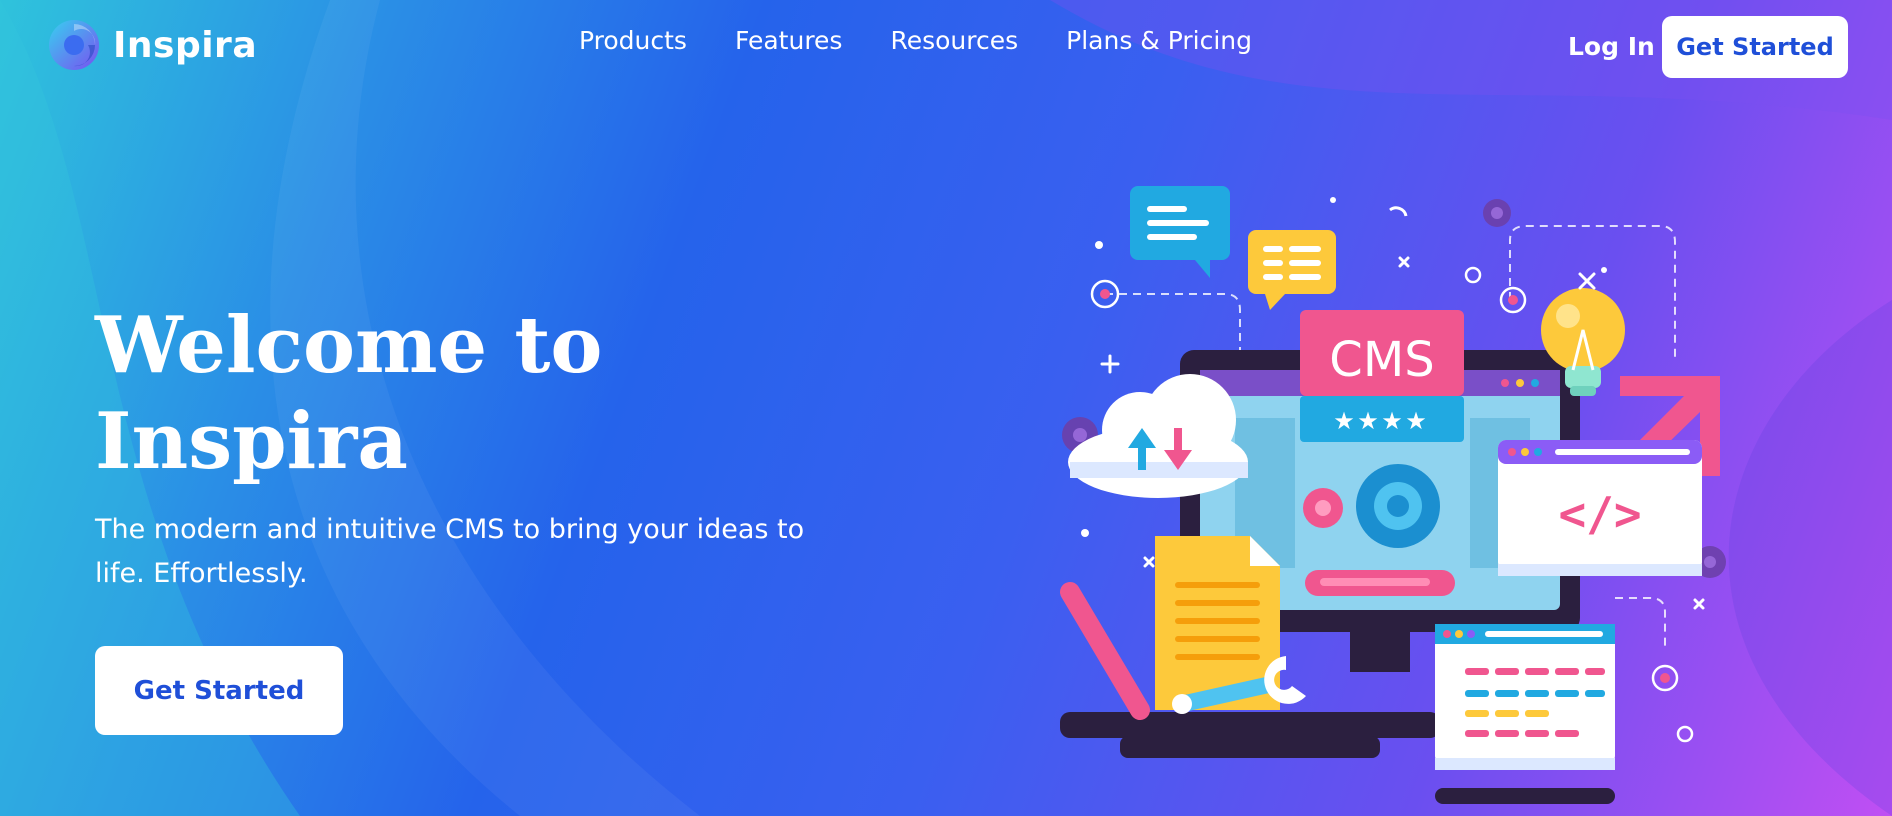 Image resolution: width=1892 pixels, height=816 pixels. Describe the element at coordinates (1180, 232) in the screenshot. I see `chat-bubble-icon` at that location.